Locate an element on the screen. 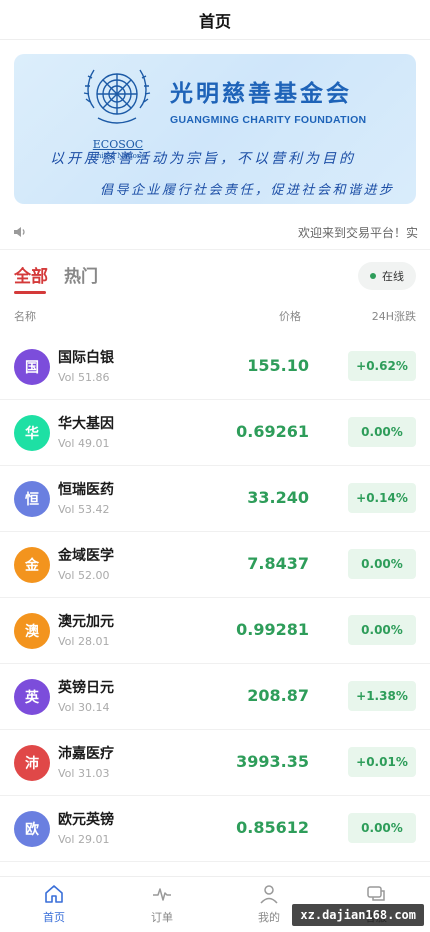 The width and height of the screenshot is (430, 932). item-volume: Vol 53.42 is located at coordinates (84, 509).